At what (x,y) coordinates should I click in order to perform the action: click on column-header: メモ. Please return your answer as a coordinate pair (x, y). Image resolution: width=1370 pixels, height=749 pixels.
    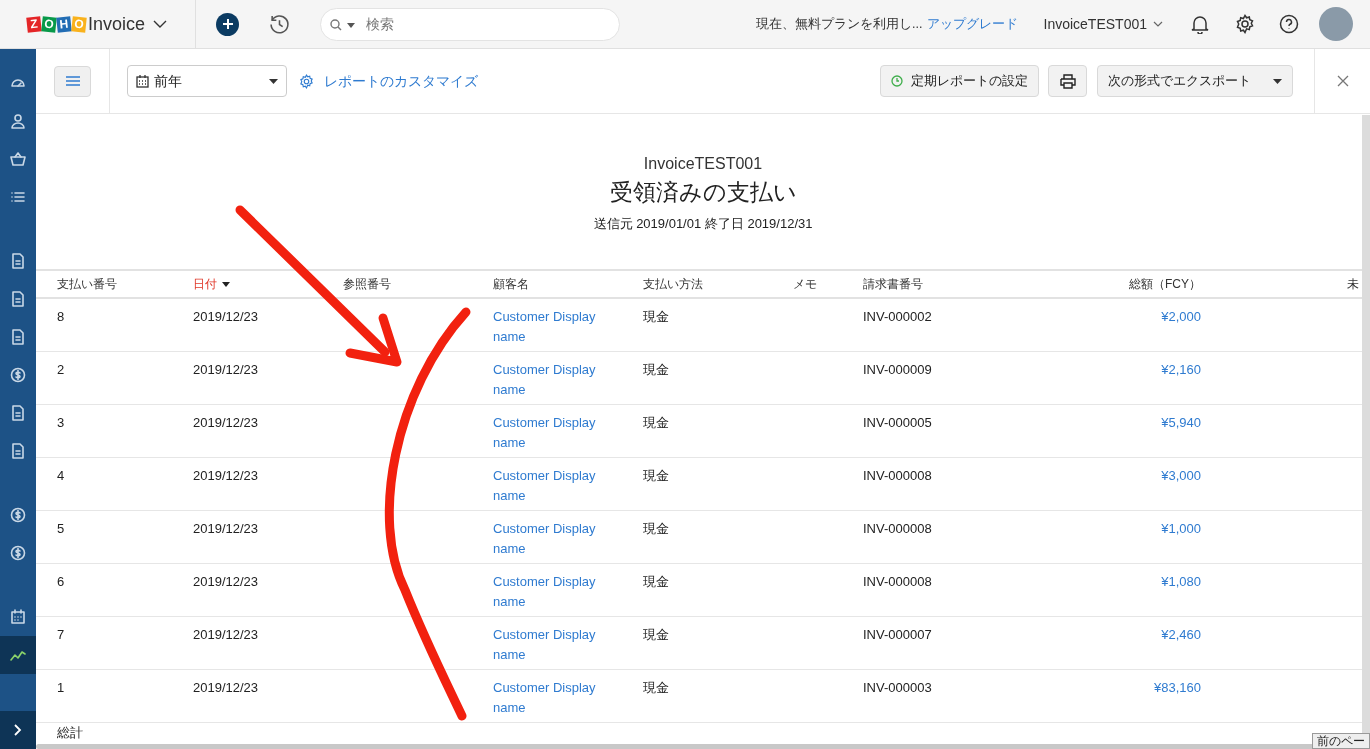
    Looking at the image, I should click on (828, 284).